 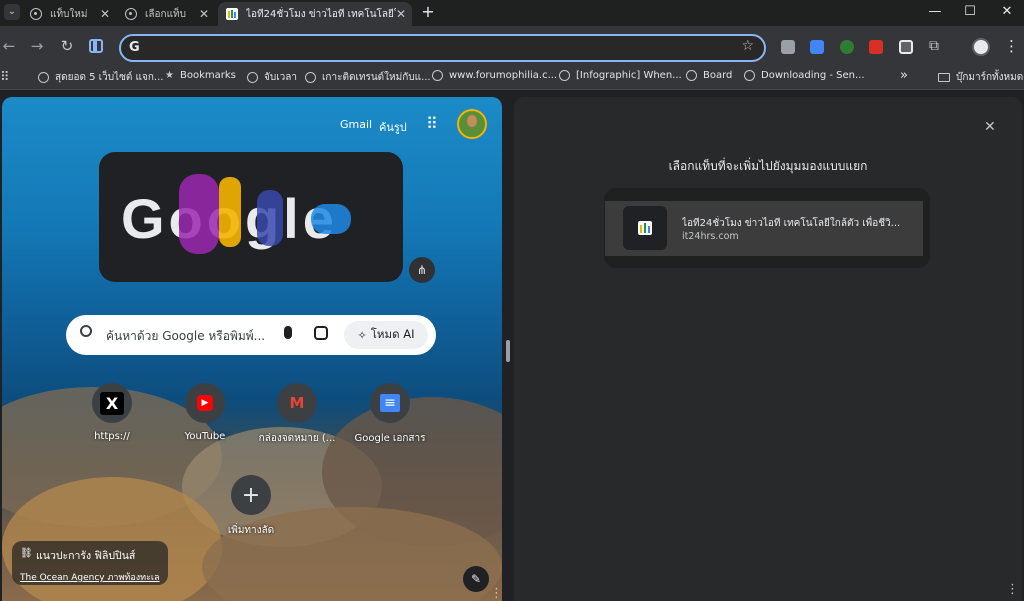 What do you see at coordinates (935, 11) in the screenshot?
I see `minimize-button: —` at bounding box center [935, 11].